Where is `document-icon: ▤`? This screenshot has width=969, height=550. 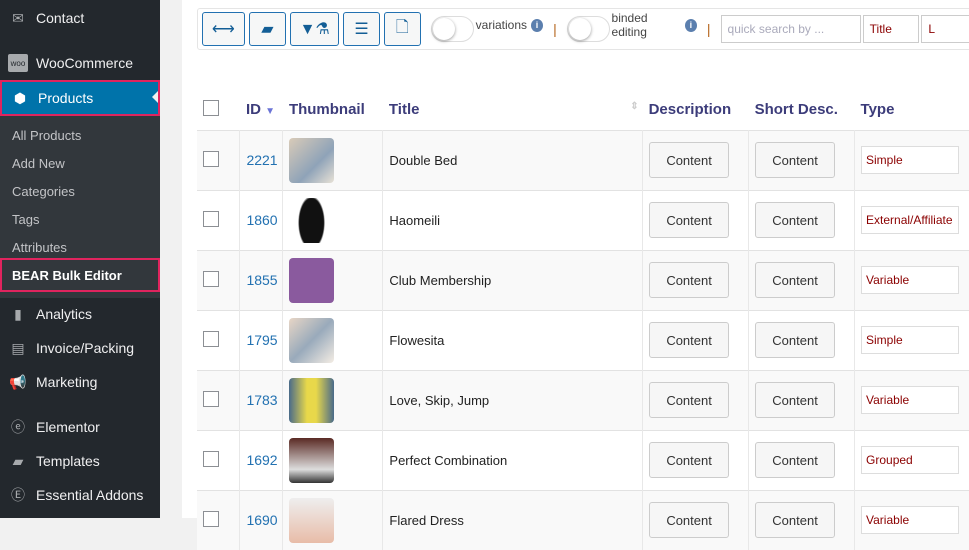
document-icon: ▤ is located at coordinates (18, 347).